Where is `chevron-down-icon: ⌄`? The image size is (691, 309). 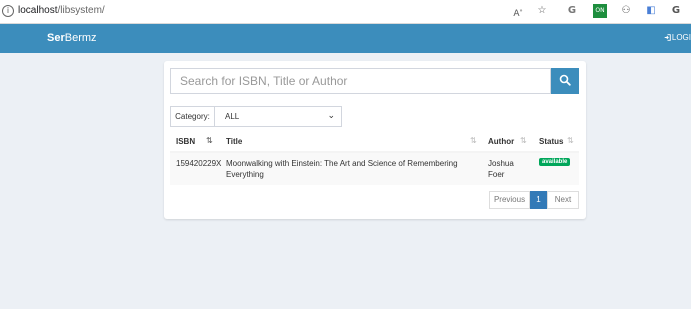 chevron-down-icon: ⌄ is located at coordinates (331, 116).